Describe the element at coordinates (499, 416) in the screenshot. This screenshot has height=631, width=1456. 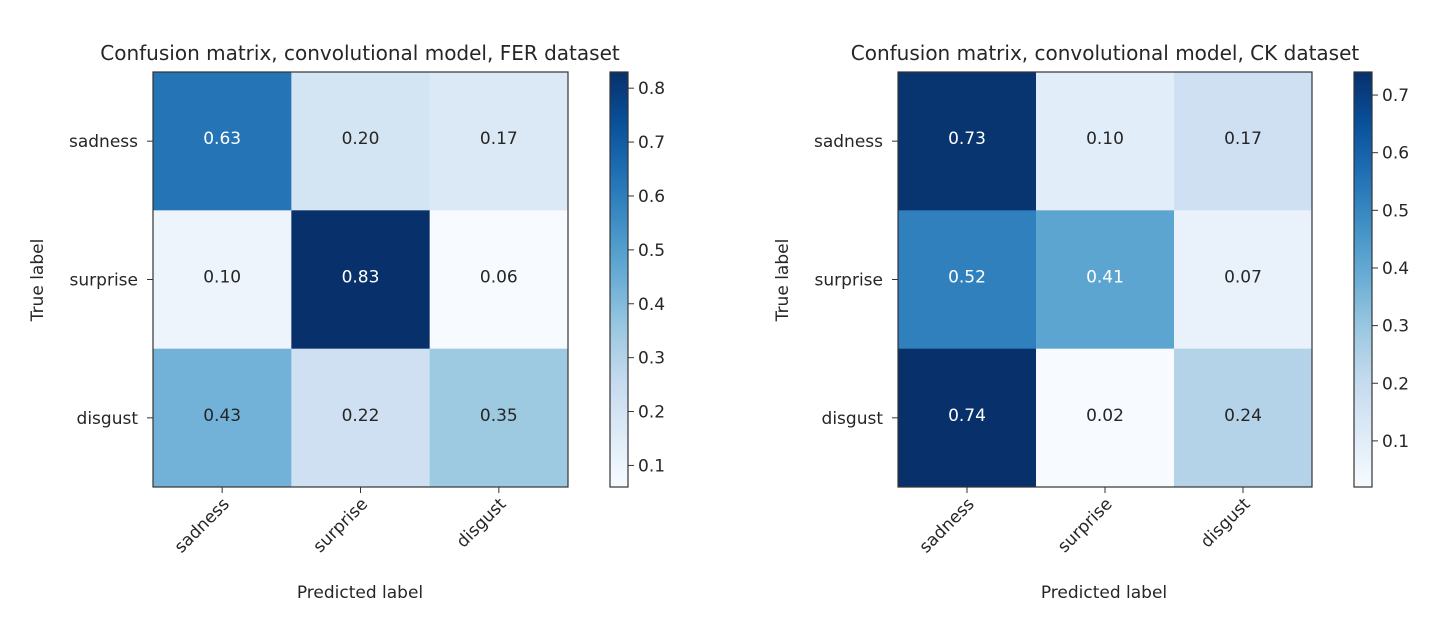
I see `cell-value-label: 0.35` at that location.